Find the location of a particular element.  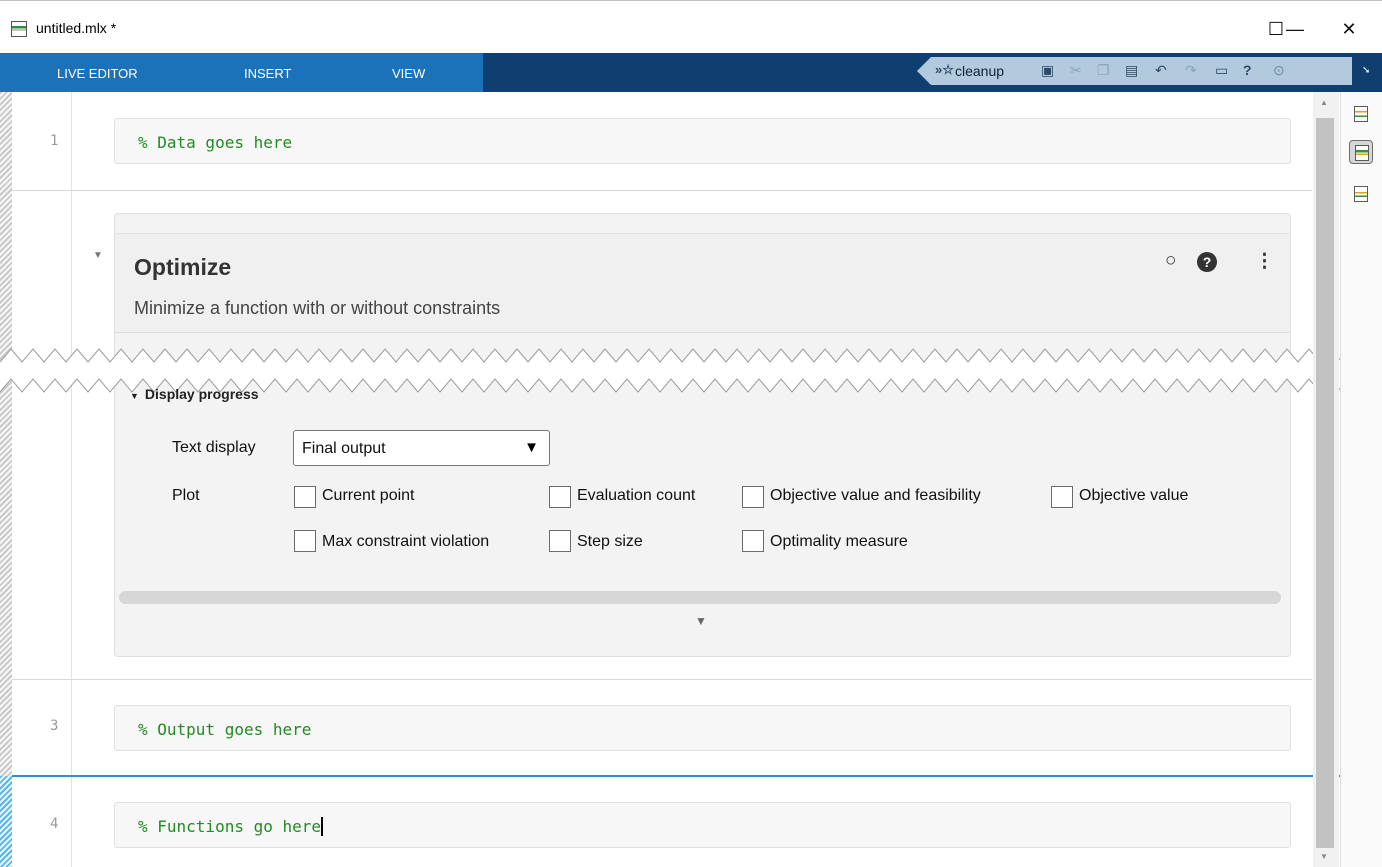

checkbox-step-size is located at coordinates (560, 541).